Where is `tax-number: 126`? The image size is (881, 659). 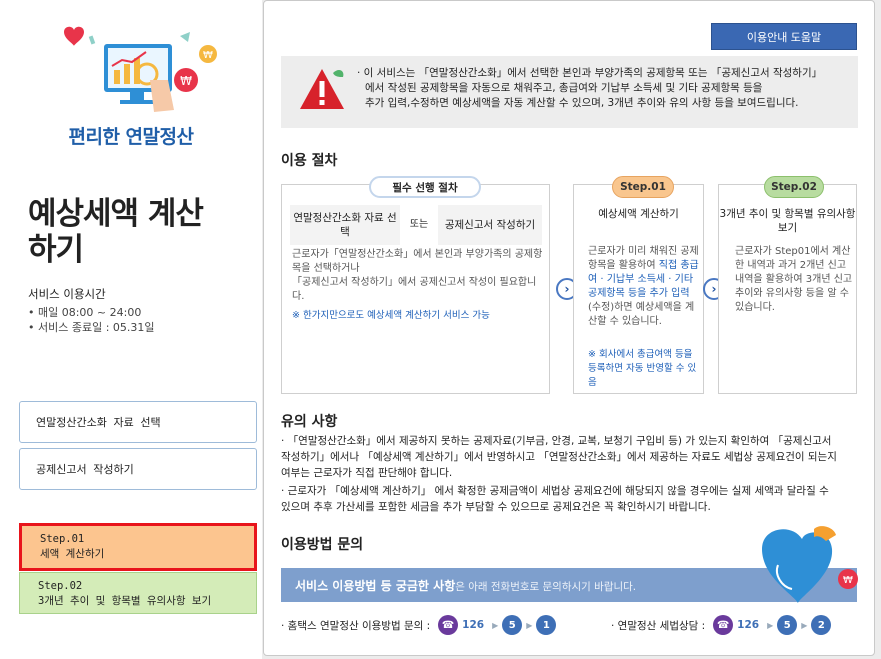
tax-number: 126 is located at coordinates (748, 625).